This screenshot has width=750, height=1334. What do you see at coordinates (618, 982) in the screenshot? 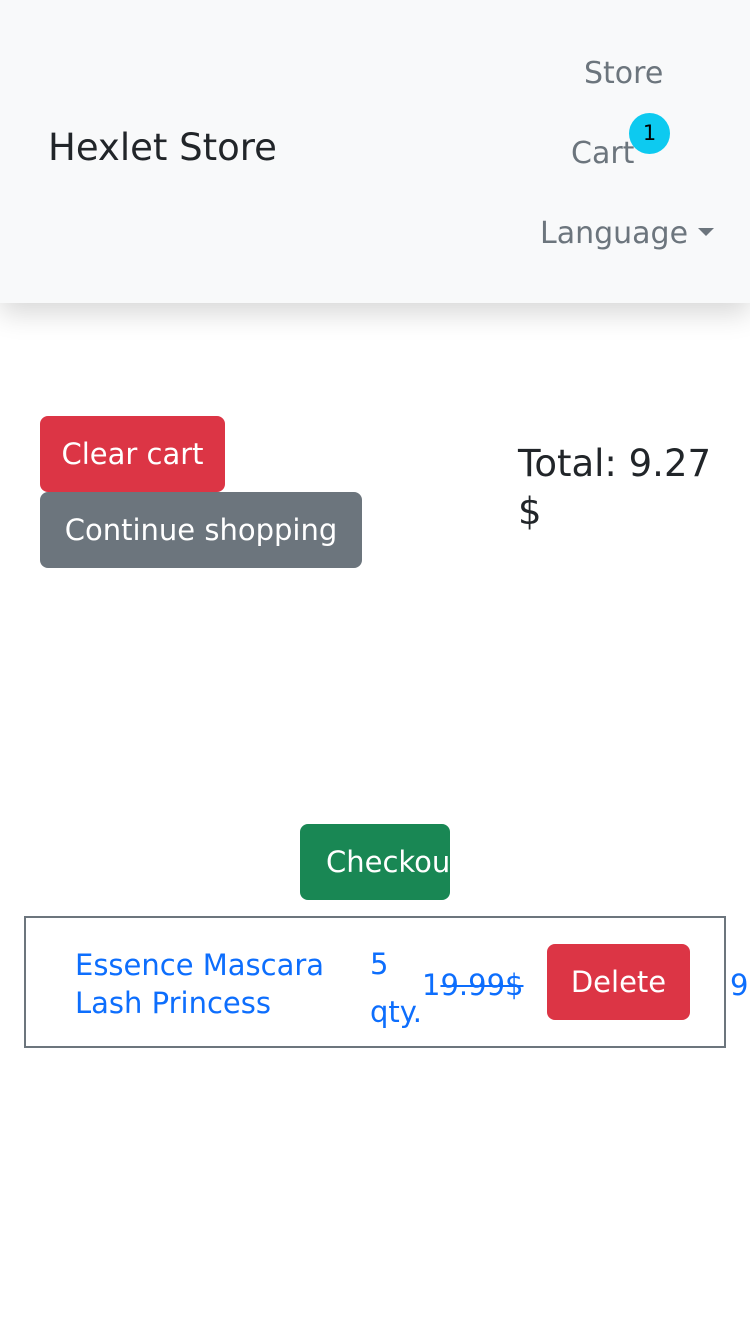
I see `delete-item-button: Delete` at bounding box center [618, 982].